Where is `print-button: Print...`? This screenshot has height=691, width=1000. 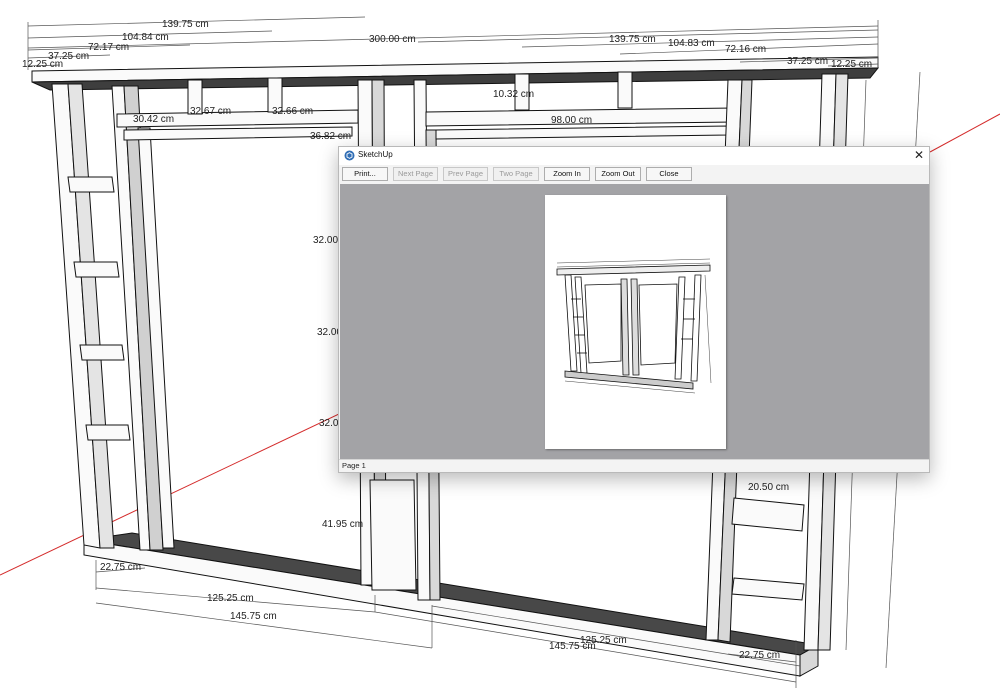 print-button: Print... is located at coordinates (365, 174).